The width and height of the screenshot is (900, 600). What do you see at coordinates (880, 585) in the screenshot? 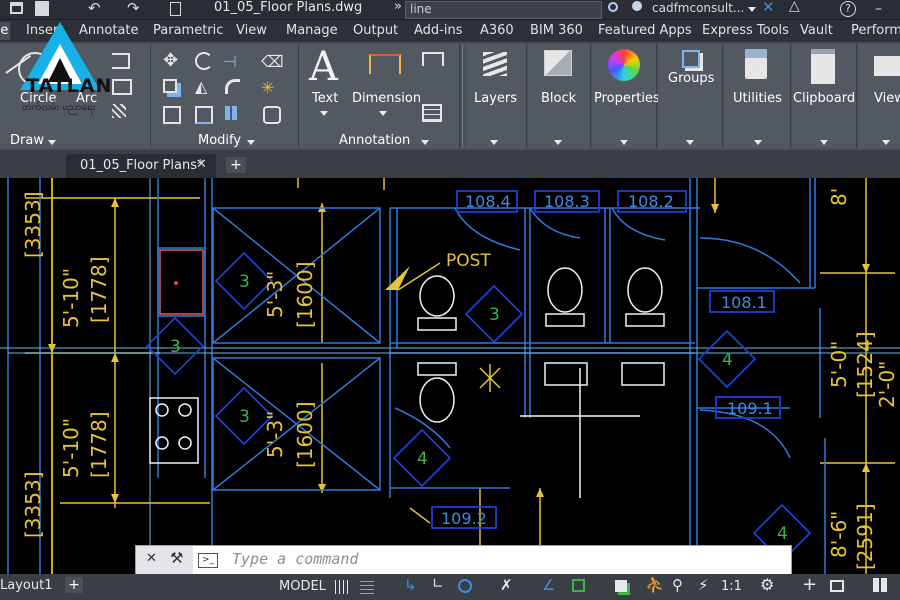
I see `customization-icon` at bounding box center [880, 585].